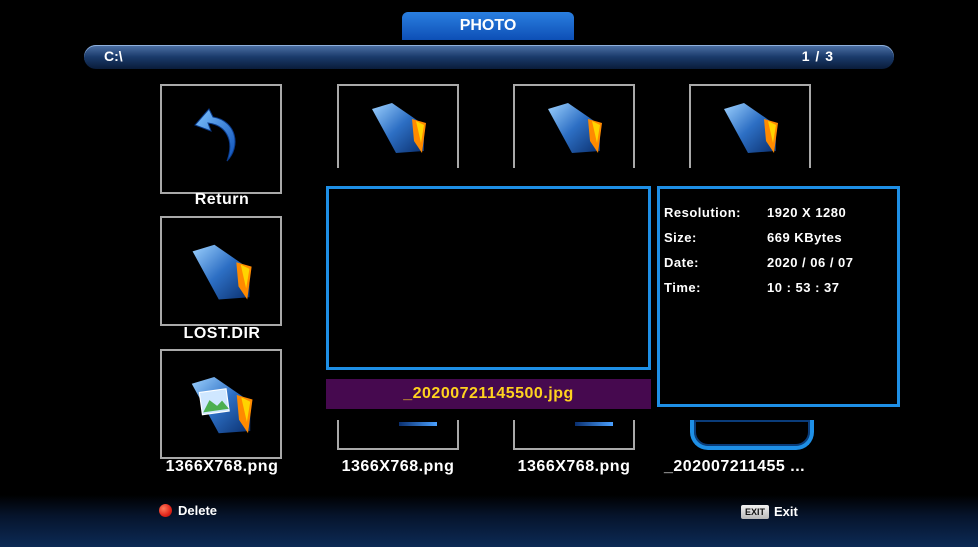 The width and height of the screenshot is (978, 547). Describe the element at coordinates (680, 237) in the screenshot. I see `size-label: Size:` at that location.